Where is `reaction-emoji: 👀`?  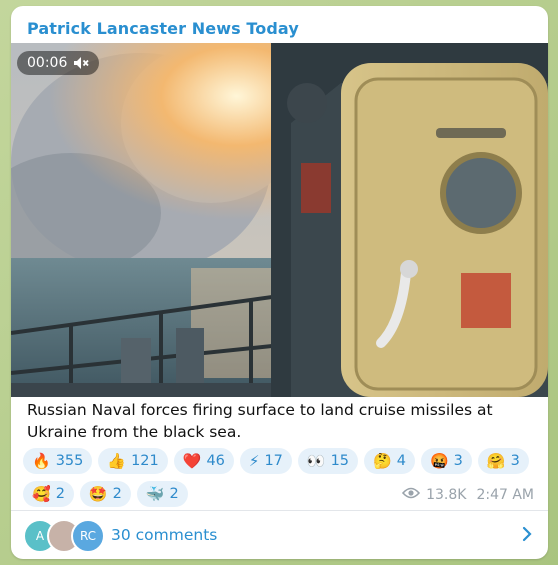 reaction-emoji: 👀 is located at coordinates (316, 460).